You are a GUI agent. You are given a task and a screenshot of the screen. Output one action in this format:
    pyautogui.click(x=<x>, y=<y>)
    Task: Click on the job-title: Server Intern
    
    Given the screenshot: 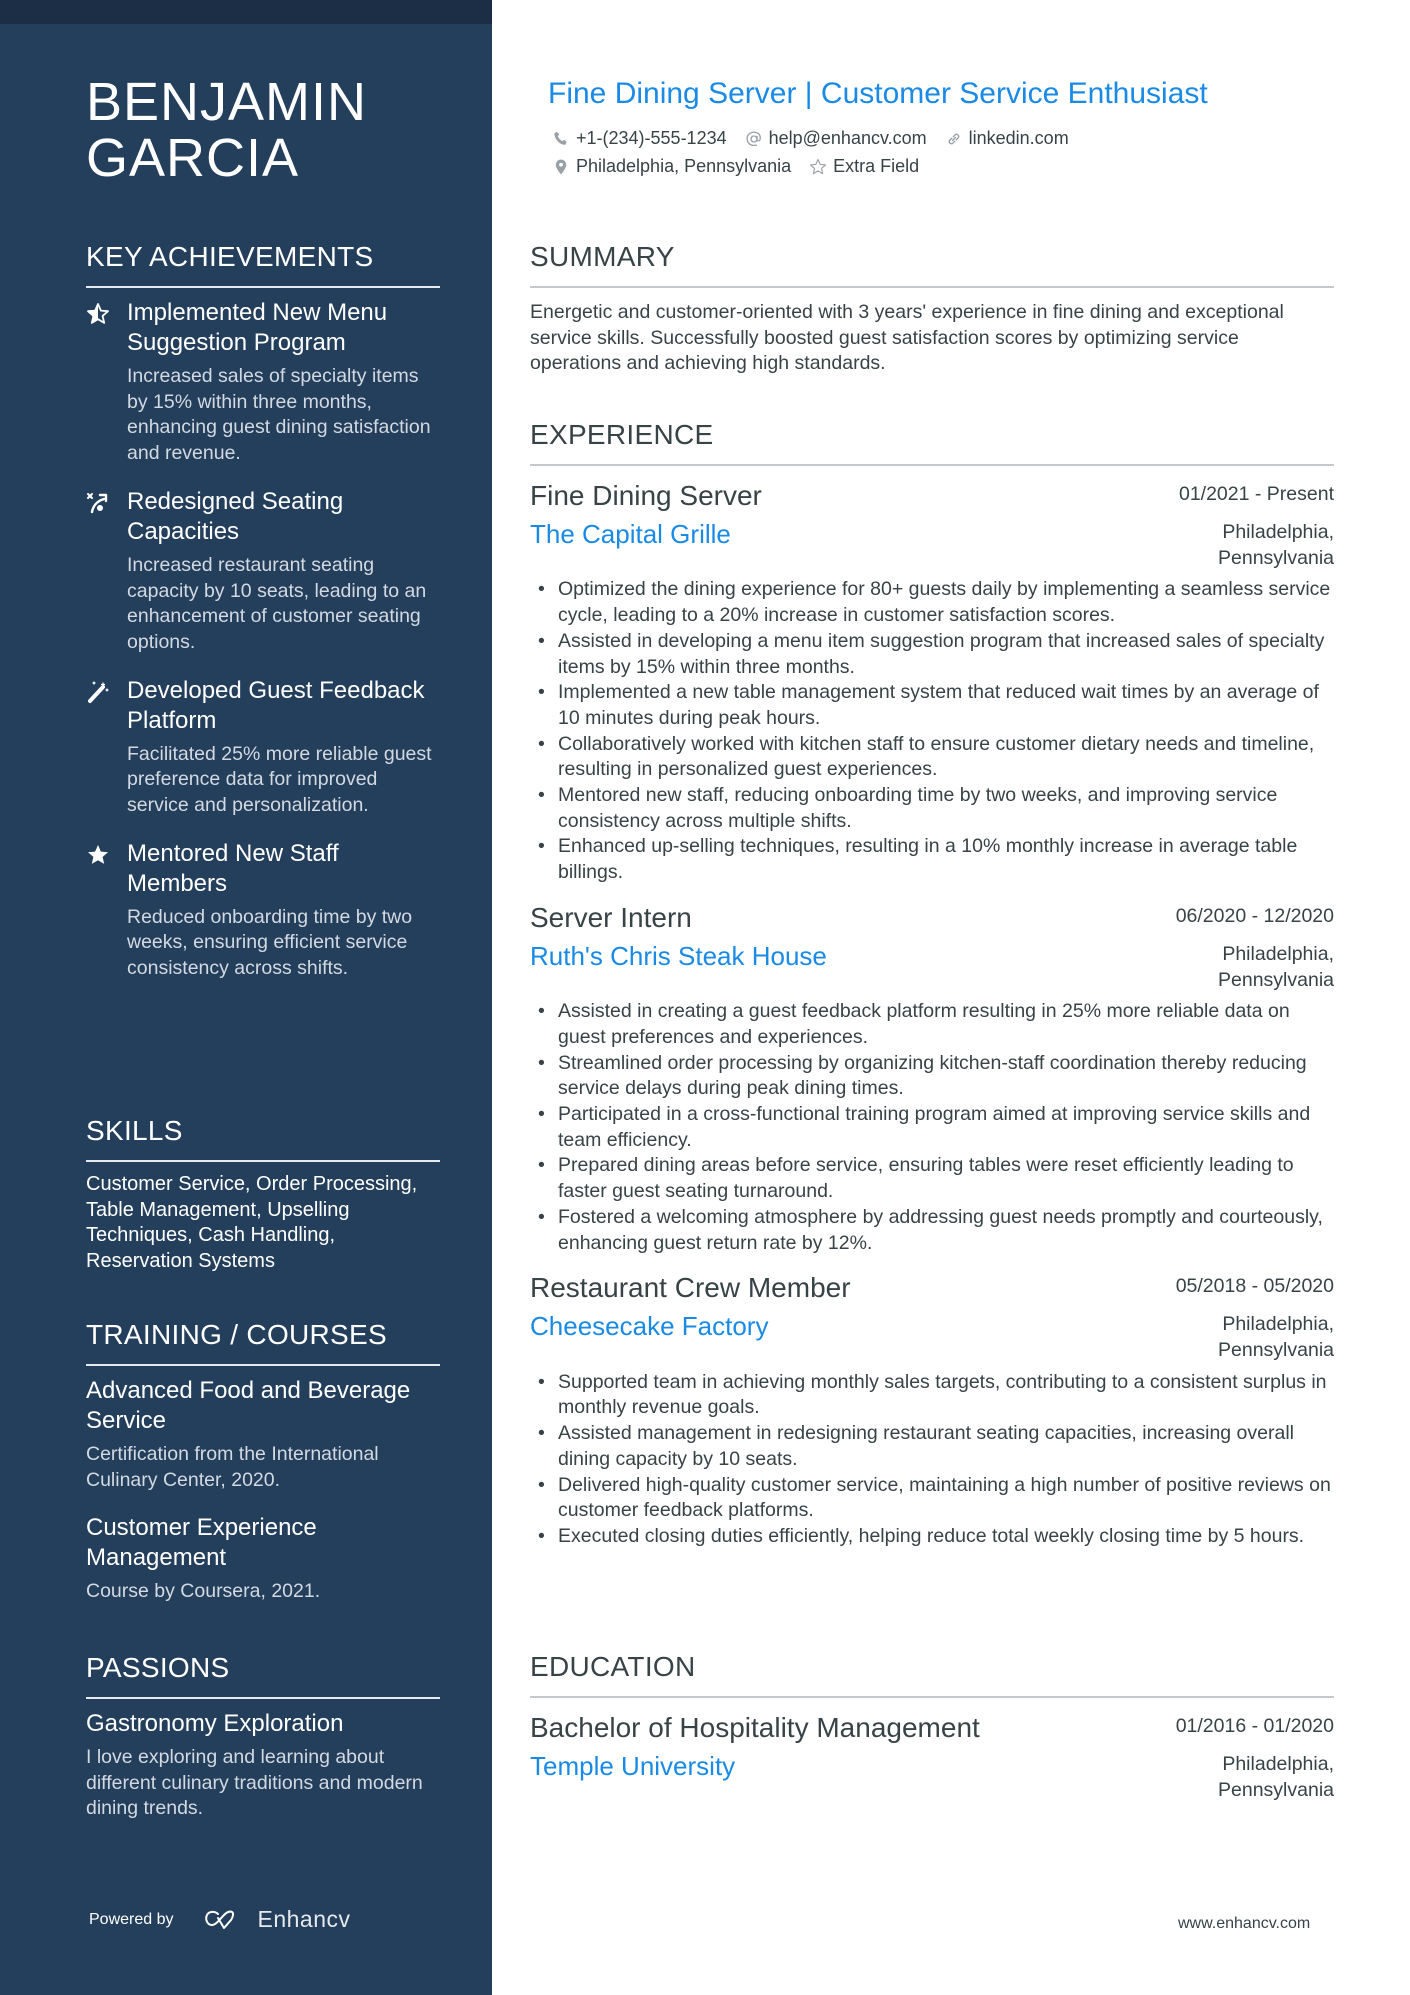 What is the action you would take?
    pyautogui.click(x=611, y=917)
    